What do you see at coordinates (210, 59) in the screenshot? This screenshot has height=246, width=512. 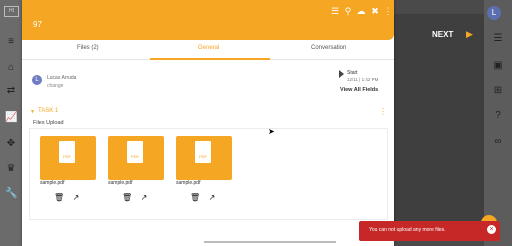 I see `active-tab-indicator` at bounding box center [210, 59].